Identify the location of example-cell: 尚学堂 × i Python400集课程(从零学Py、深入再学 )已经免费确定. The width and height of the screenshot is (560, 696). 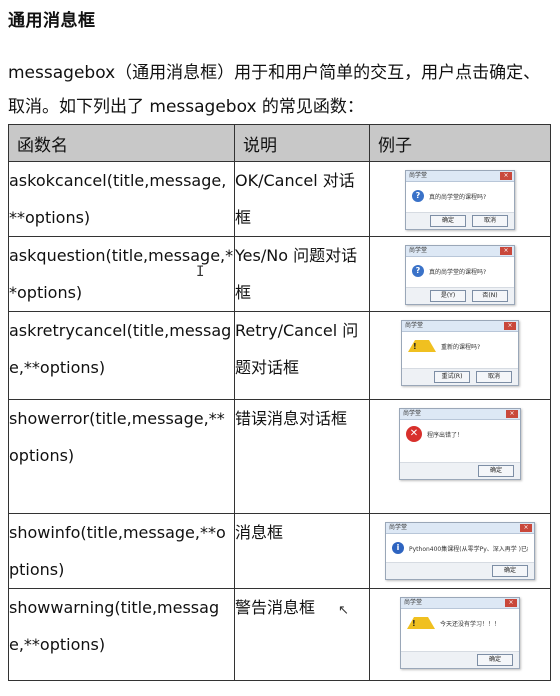
(460, 551).